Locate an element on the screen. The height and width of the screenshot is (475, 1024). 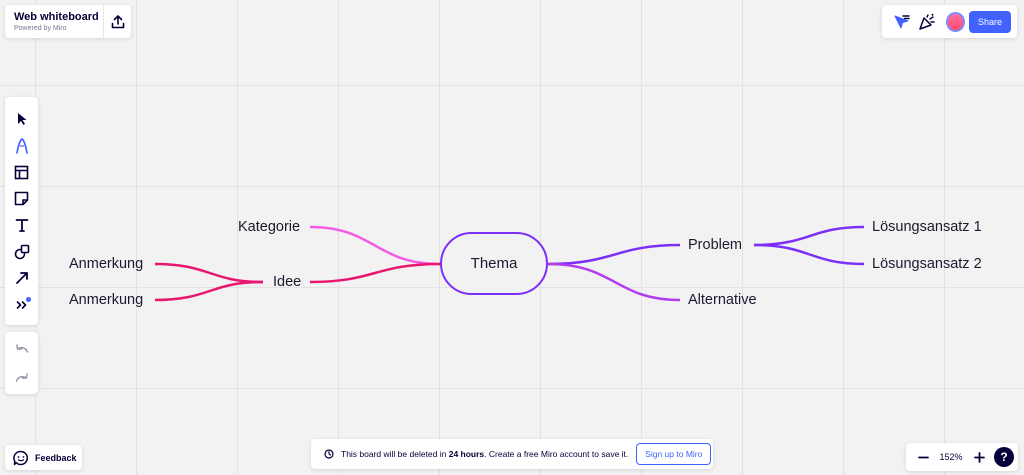
board-title: Web whiteboard is located at coordinates (58, 17).